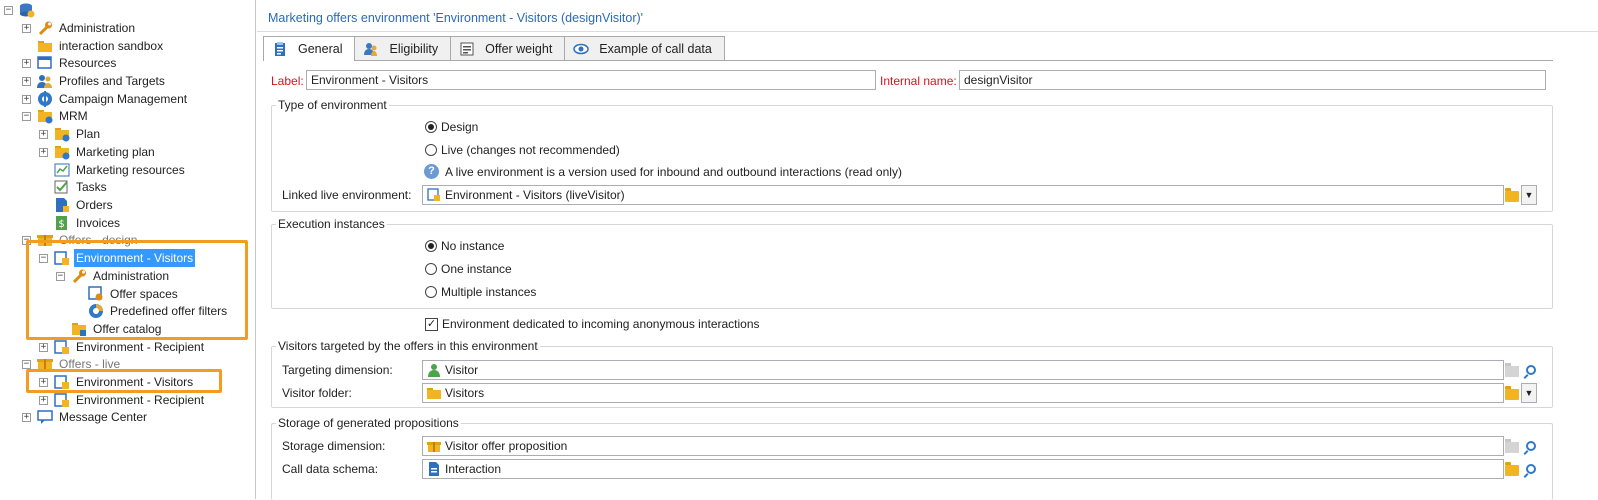  I want to click on folder-disabled-icon, so click(1512, 446).